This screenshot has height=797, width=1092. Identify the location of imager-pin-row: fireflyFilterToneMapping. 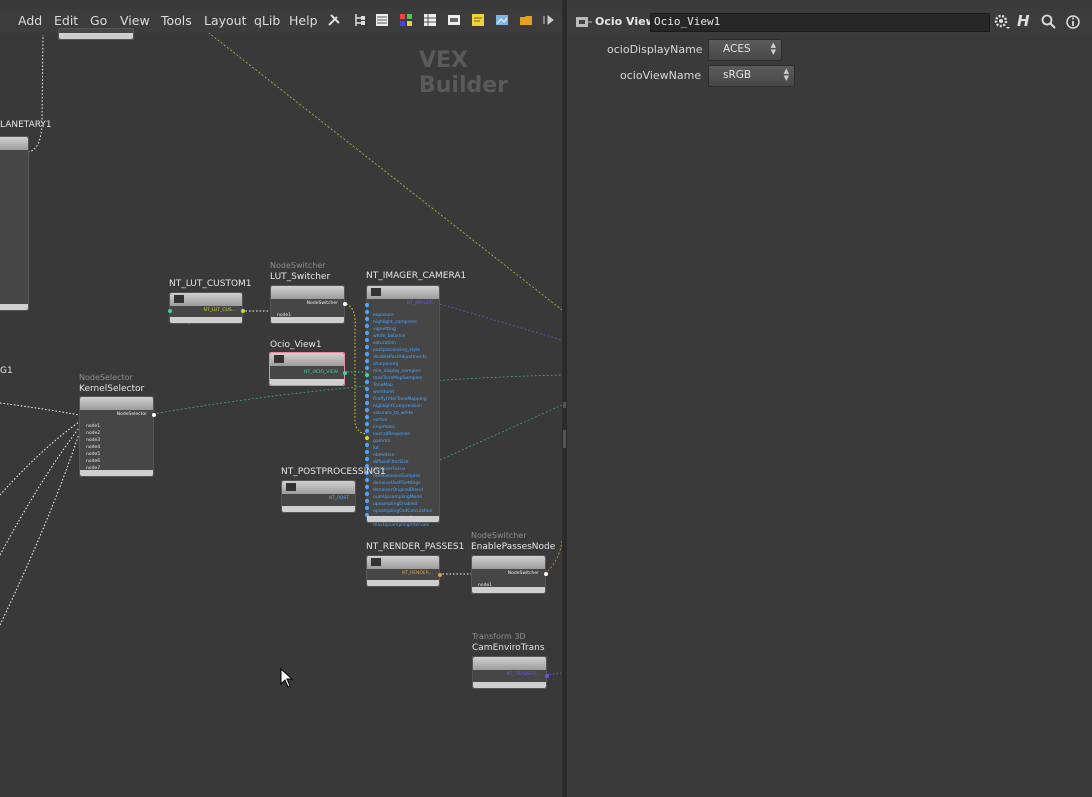
(402, 393).